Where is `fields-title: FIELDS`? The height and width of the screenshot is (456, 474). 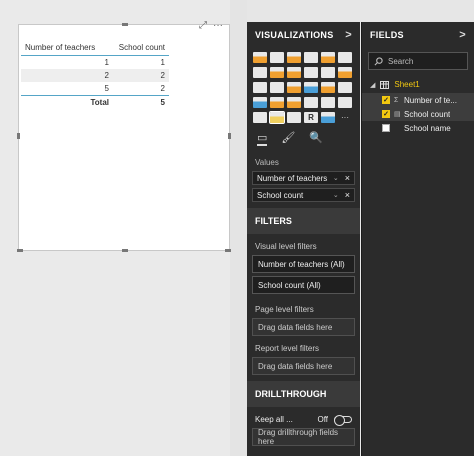
fields-title: FIELDS is located at coordinates (387, 35).